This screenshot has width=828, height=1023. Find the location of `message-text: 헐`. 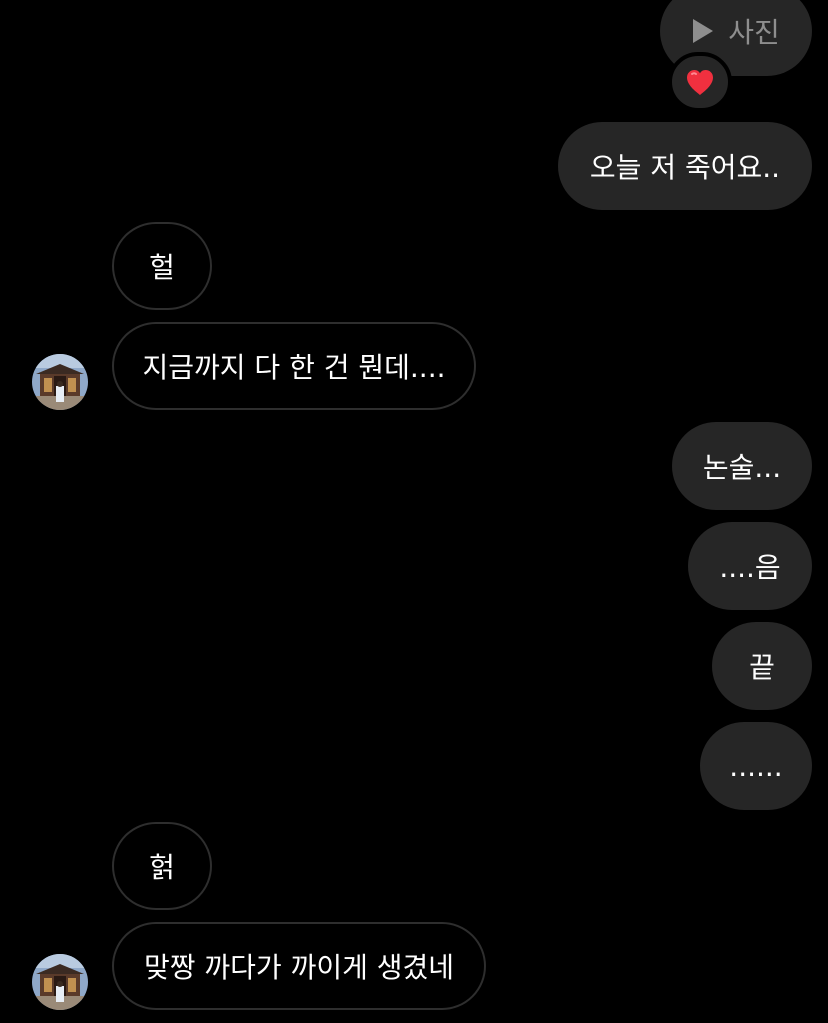

message-text: 헐 is located at coordinates (162, 267).